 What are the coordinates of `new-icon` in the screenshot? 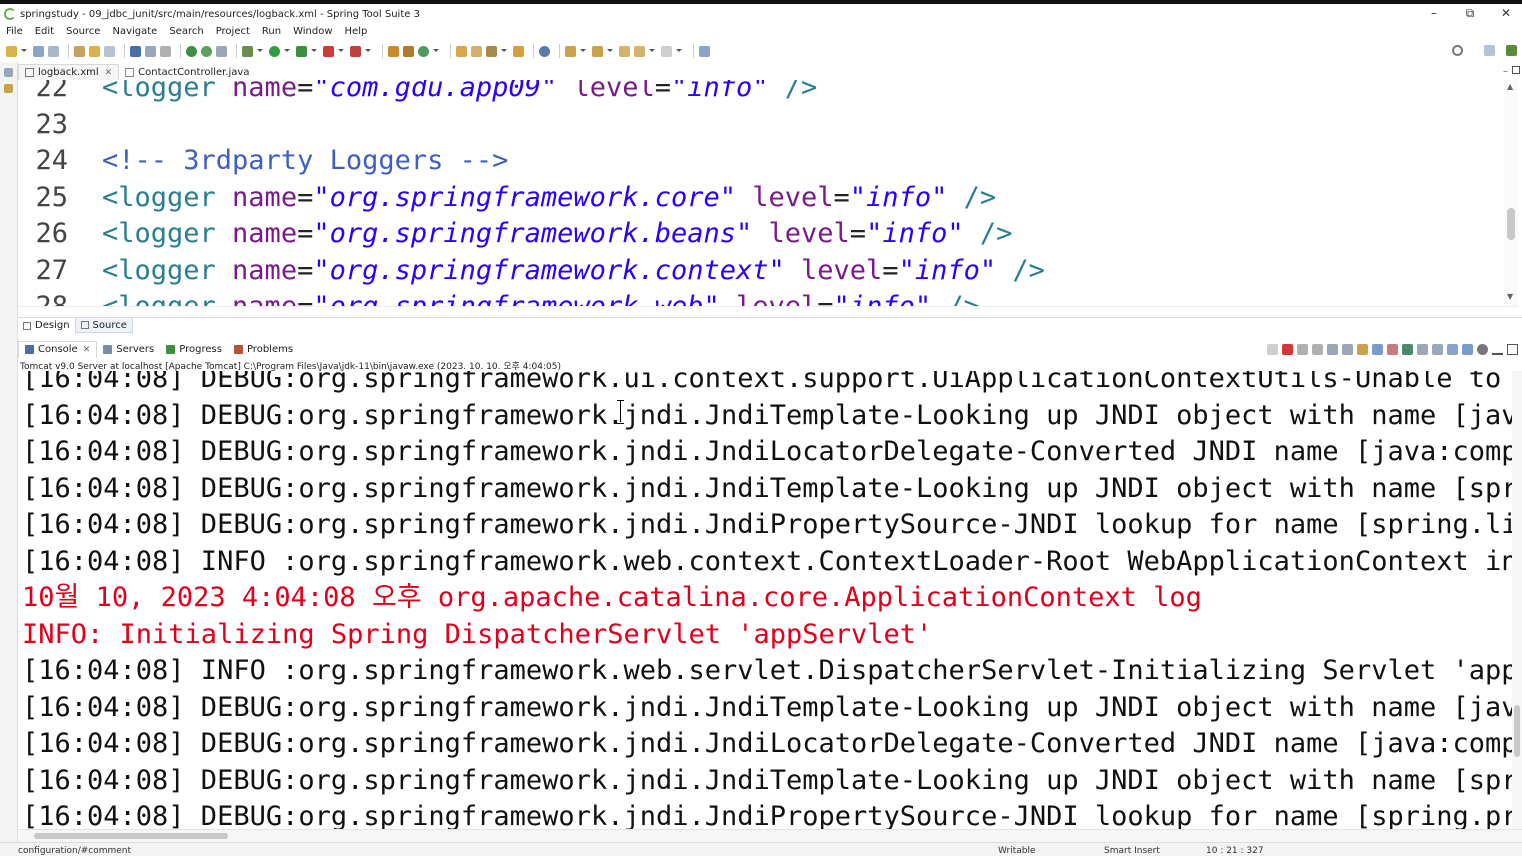 It's located at (11, 51).